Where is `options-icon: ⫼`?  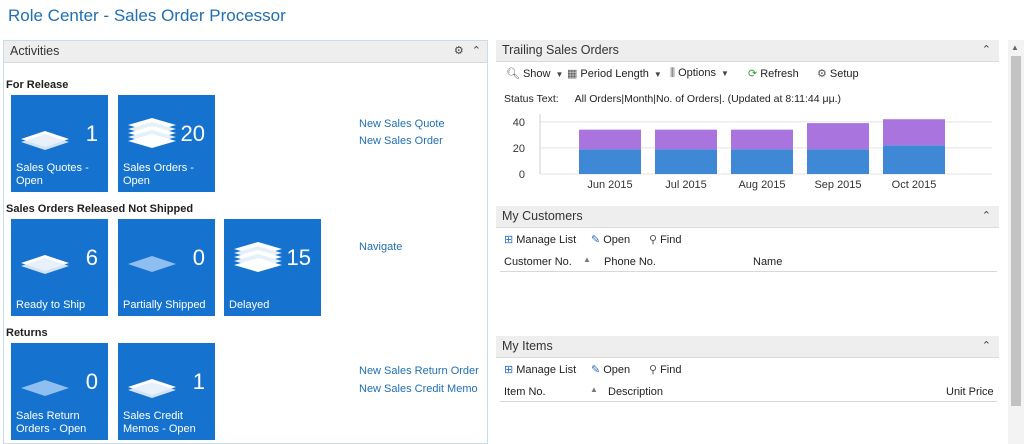
options-icon: ⫼ is located at coordinates (673, 73).